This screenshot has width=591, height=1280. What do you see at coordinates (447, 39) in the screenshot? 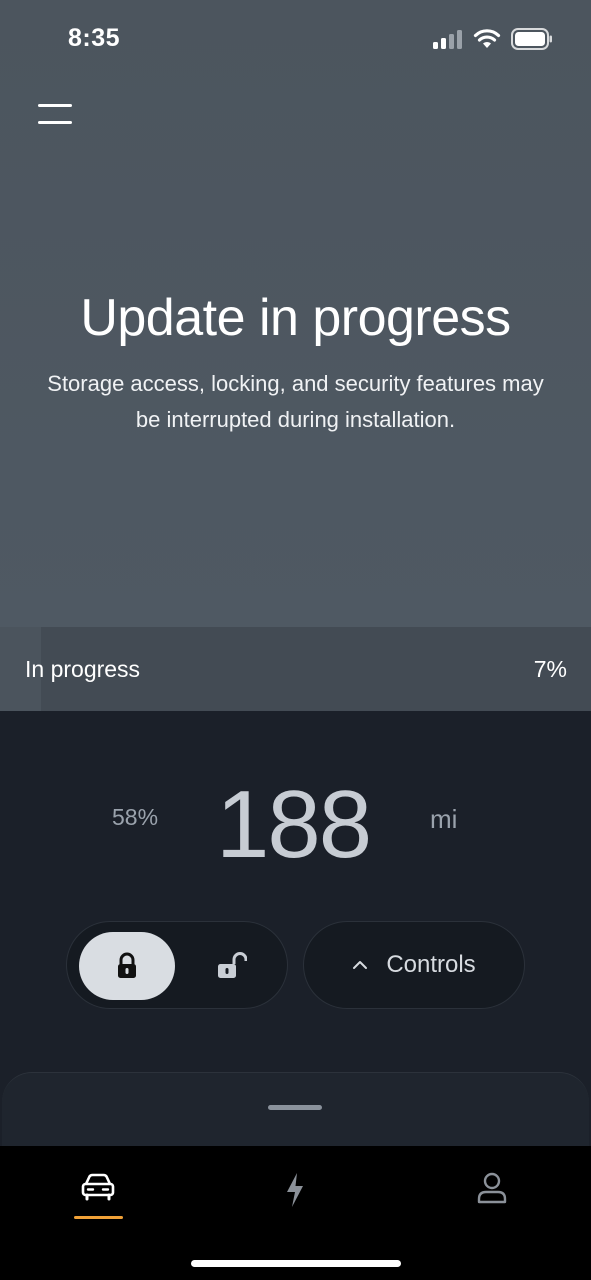
I see `signal-icon` at bounding box center [447, 39].